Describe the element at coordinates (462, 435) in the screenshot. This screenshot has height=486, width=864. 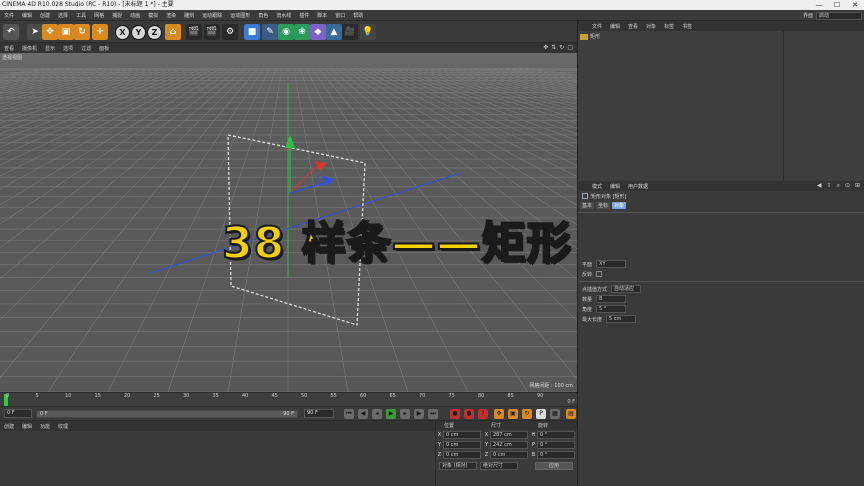
I see `position-x-field: 0 cm` at that location.